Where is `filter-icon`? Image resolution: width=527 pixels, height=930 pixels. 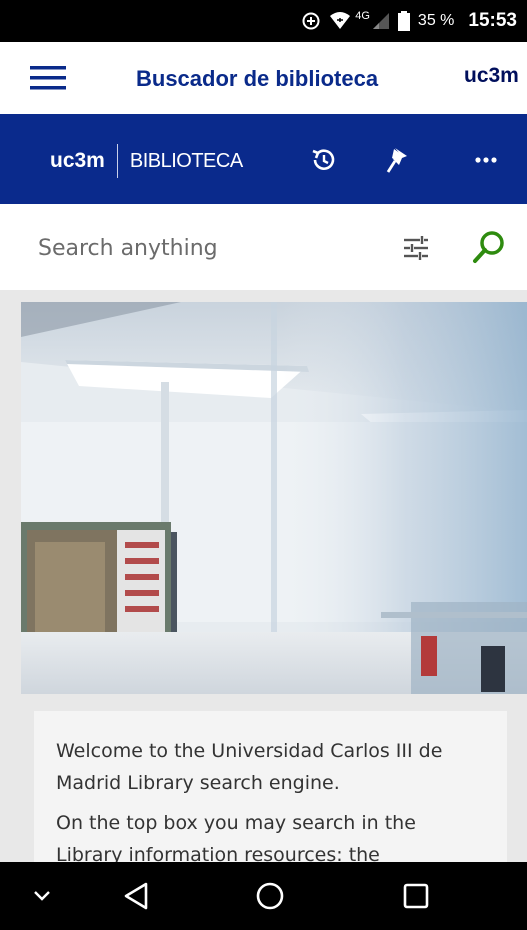
filter-icon is located at coordinates (416, 248).